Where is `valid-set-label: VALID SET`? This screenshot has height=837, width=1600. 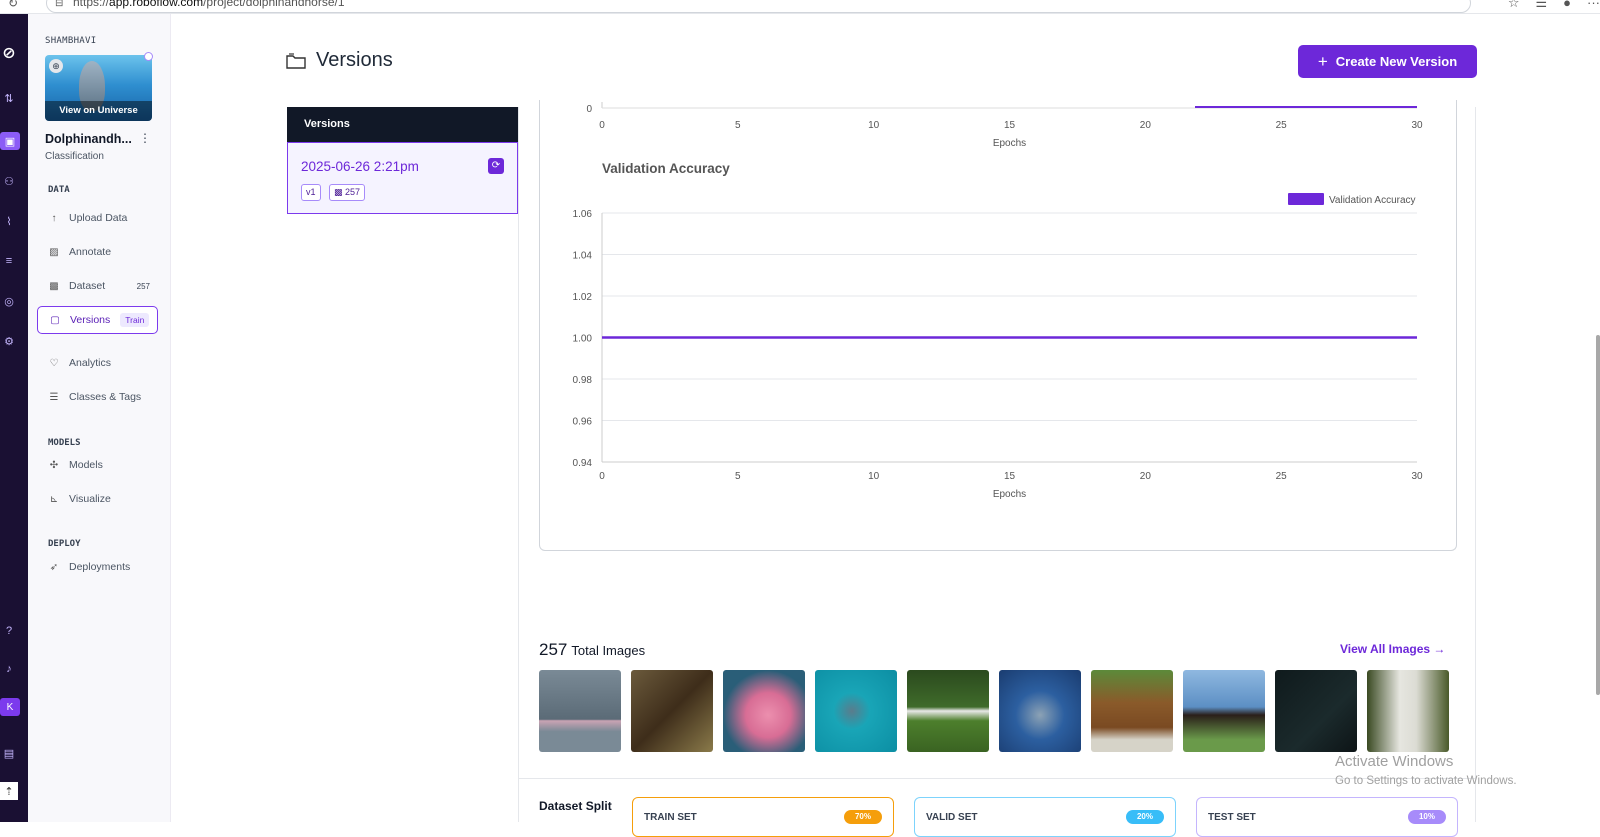
valid-set-label: VALID SET is located at coordinates (952, 817).